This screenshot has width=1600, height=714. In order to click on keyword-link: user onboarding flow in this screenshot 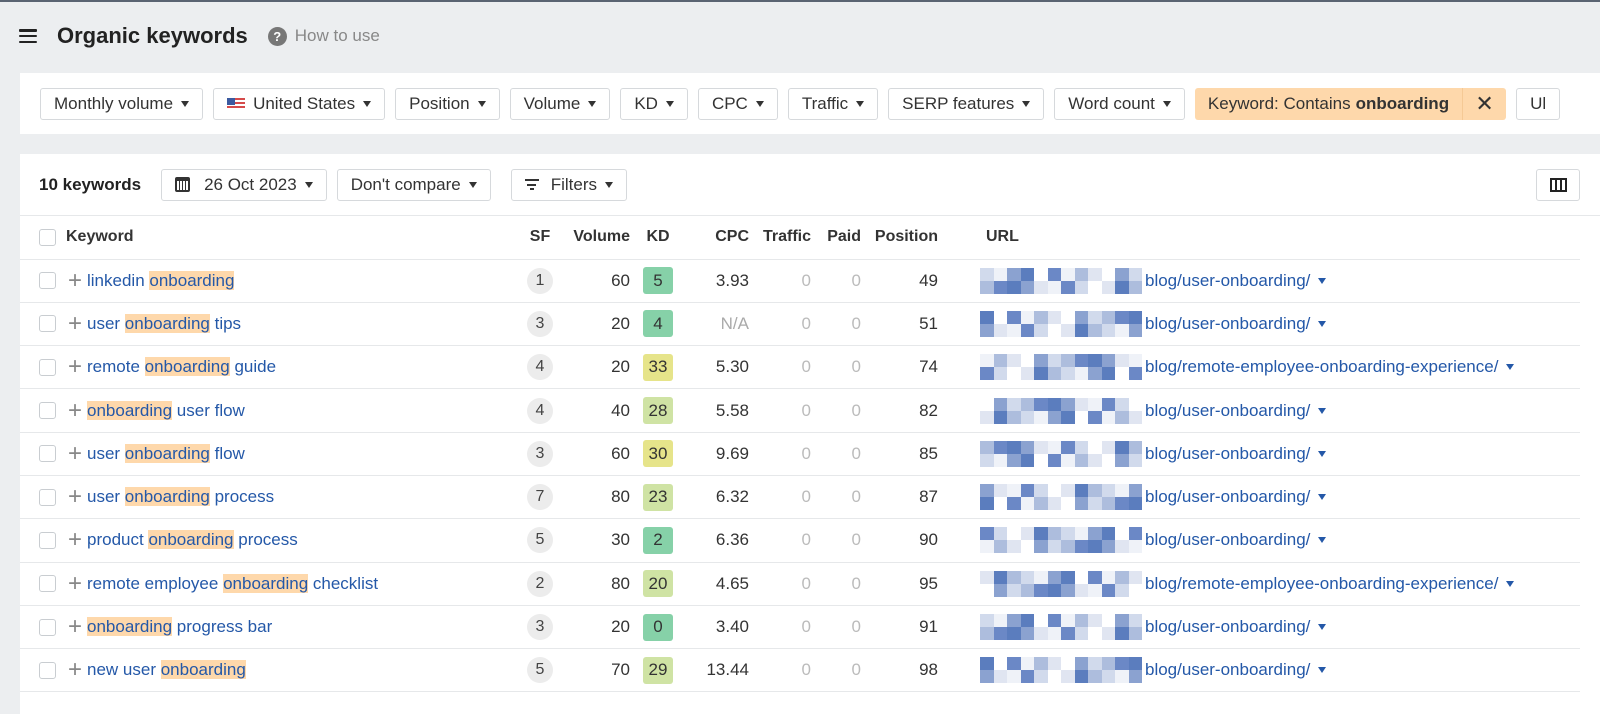, I will do `click(166, 453)`.